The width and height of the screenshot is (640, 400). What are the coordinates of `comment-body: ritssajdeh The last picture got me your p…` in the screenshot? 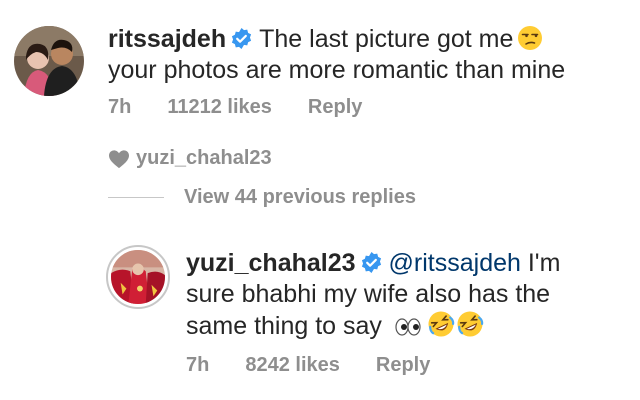 It's located at (368, 55).